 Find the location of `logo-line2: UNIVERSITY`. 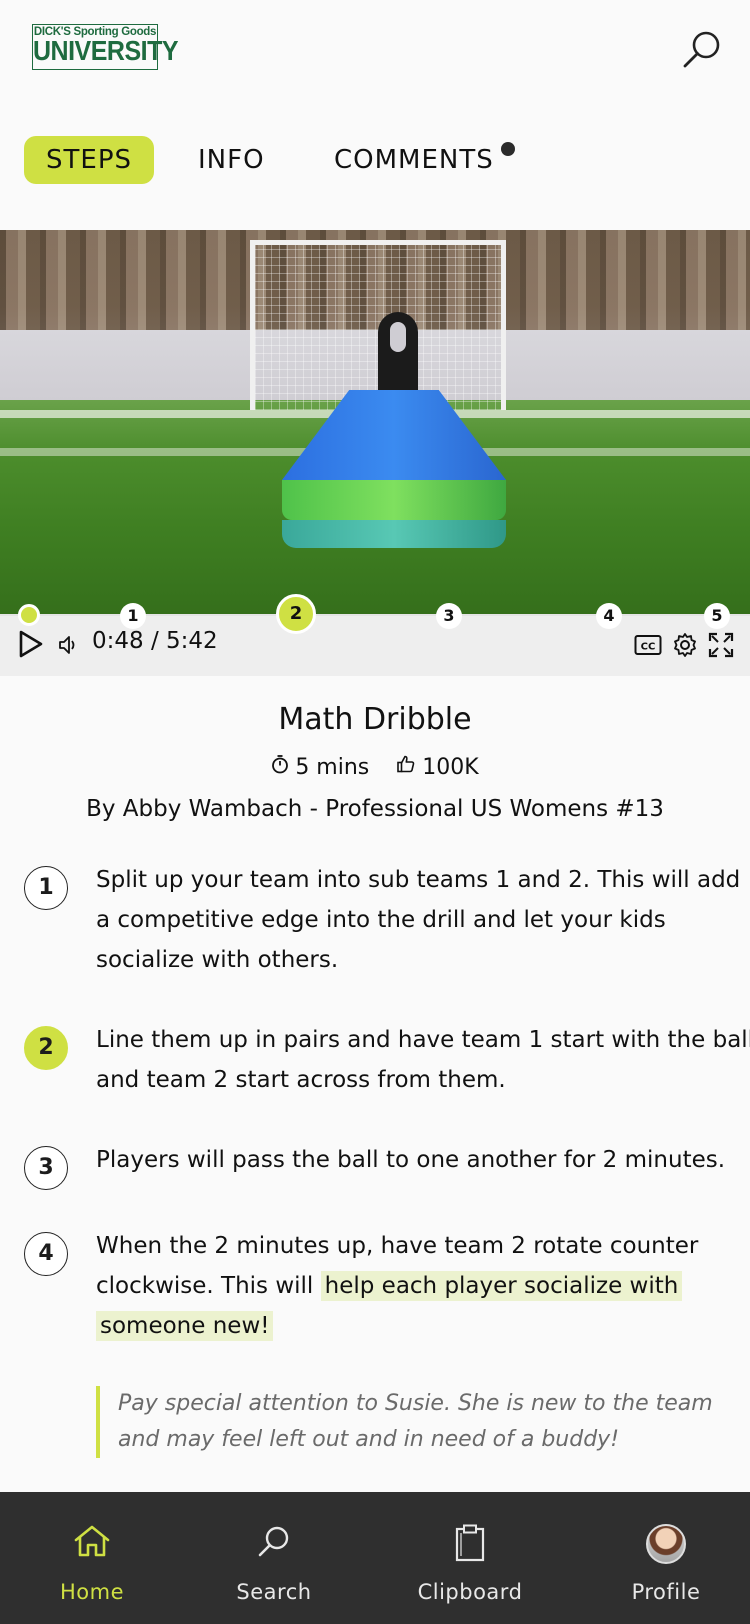

logo-line2: UNIVERSITY is located at coordinates (106, 50).